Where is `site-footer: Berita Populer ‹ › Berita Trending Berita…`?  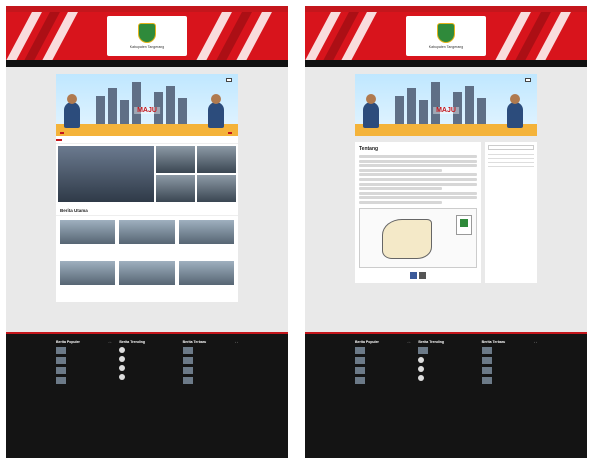 site-footer: Berita Populer ‹ › Berita Trending Berita… is located at coordinates (147, 395).